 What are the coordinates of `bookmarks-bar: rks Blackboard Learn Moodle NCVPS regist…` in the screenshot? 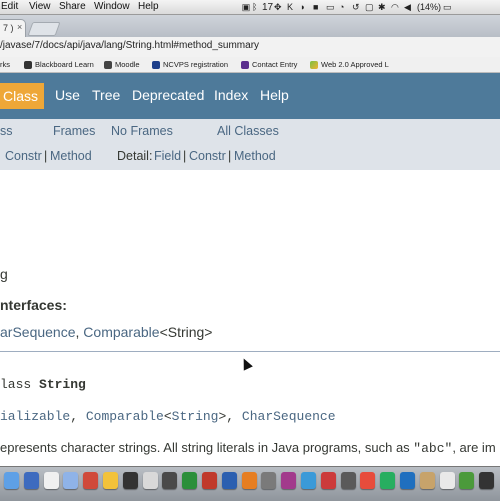 It's located at (250, 65).